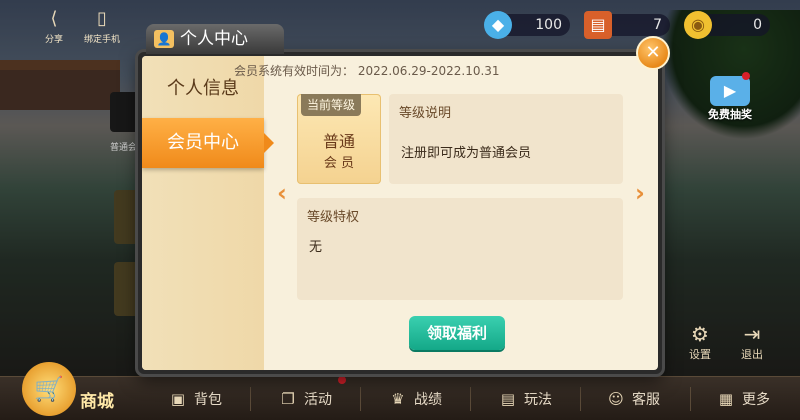  What do you see at coordinates (331, 105) in the screenshot?
I see `current-level-tag: 当前等级` at bounding box center [331, 105].